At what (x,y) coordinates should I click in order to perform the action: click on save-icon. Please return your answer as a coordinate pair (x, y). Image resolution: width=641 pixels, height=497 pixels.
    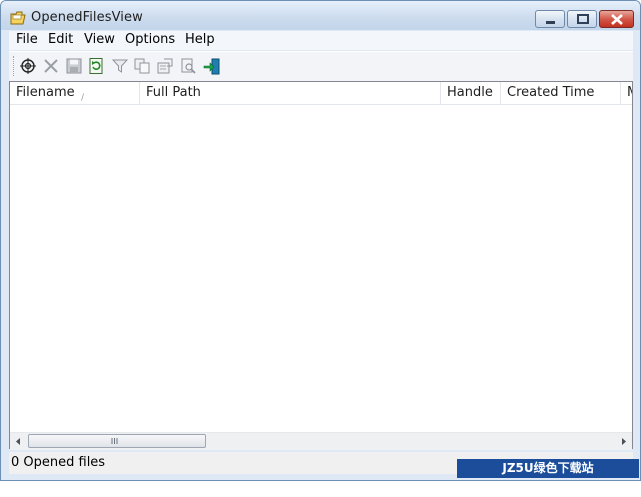
    Looking at the image, I should click on (74, 66).